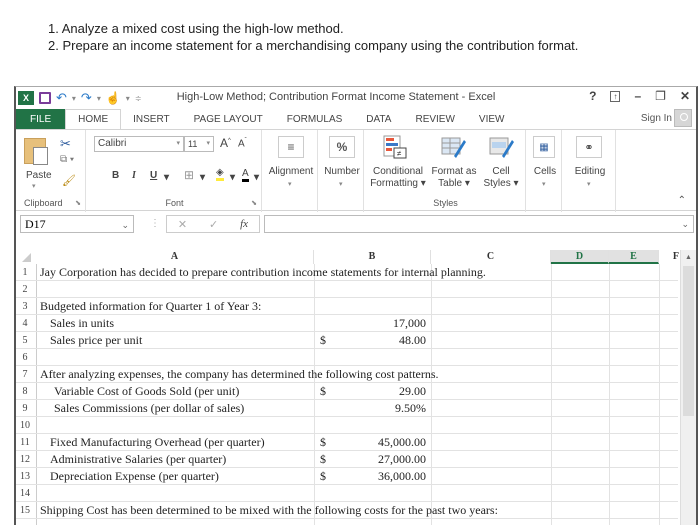 This screenshot has width=700, height=525. What do you see at coordinates (34, 186) in the screenshot?
I see `paste-dropdown-icon: ▾` at bounding box center [34, 186].